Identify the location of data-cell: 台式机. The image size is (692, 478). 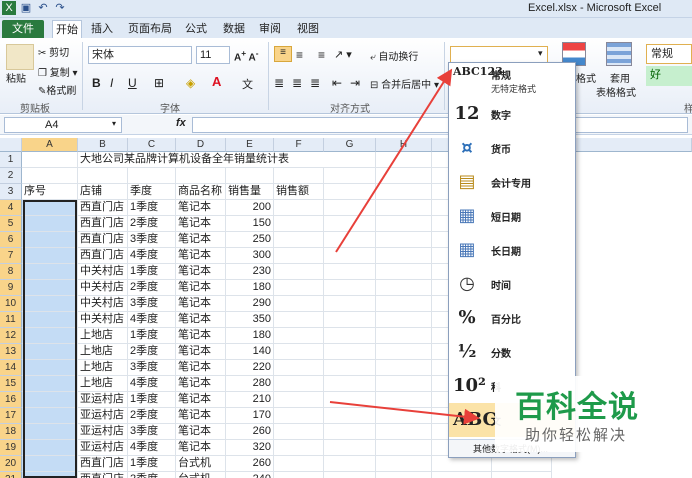
(201, 464).